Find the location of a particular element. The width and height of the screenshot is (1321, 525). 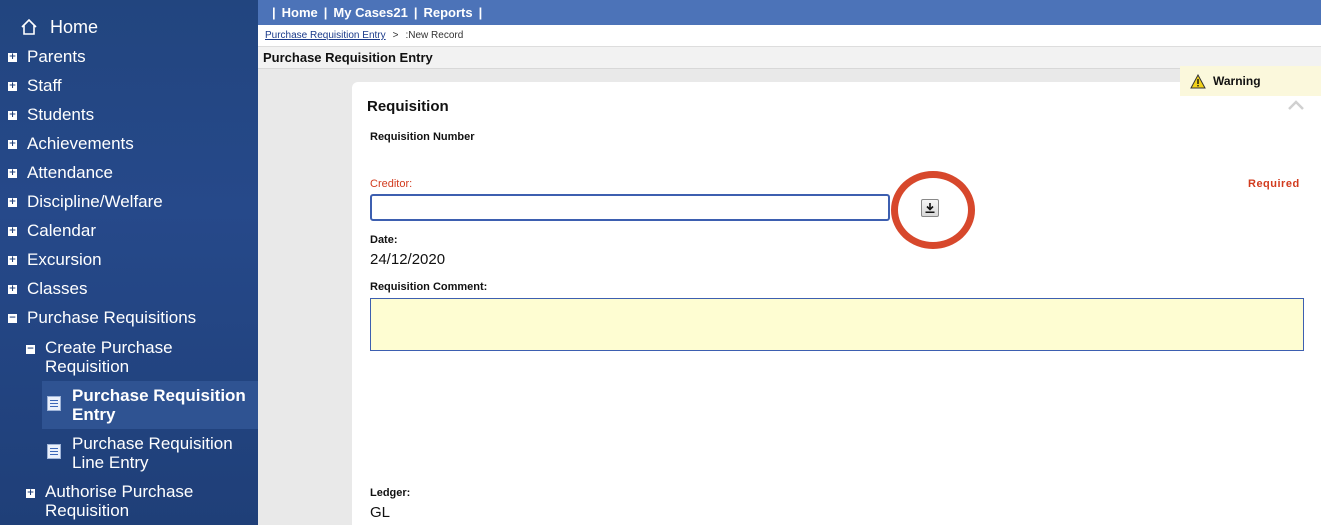

nav-item-label: Achievements is located at coordinates (80, 143).